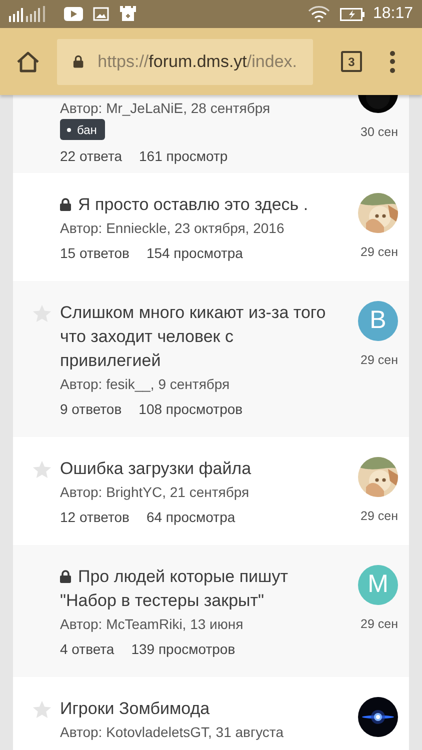 This screenshot has width=422, height=750. What do you see at coordinates (95, 253) in the screenshot?
I see `reply-count: 15 ответов` at bounding box center [95, 253].